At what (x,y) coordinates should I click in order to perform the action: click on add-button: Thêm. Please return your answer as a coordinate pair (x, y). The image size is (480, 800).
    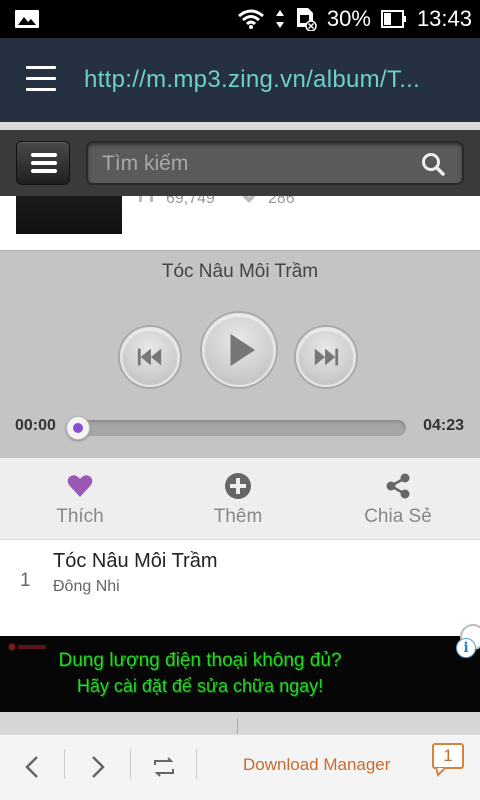
    Looking at the image, I should click on (238, 499).